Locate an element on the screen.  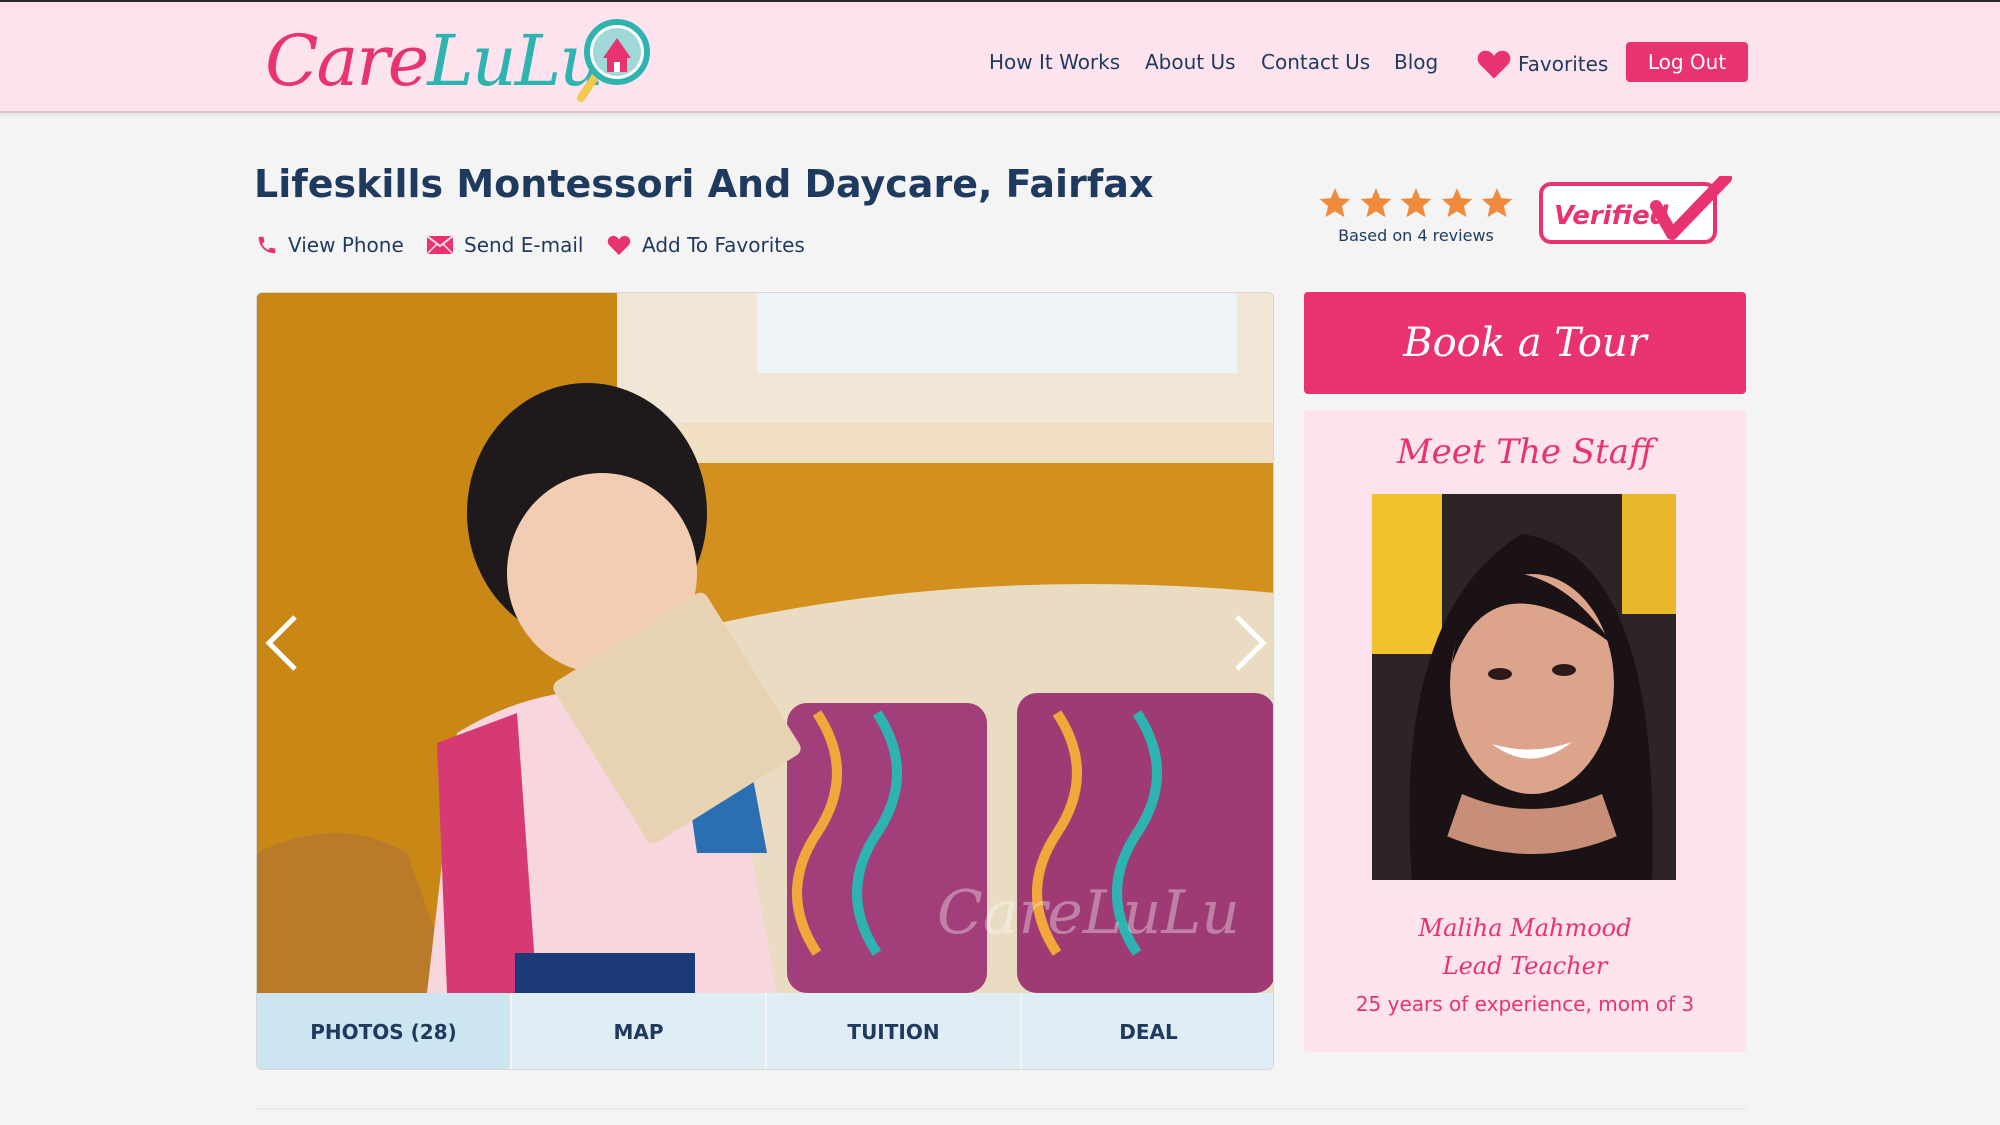
nav-blog: Blog is located at coordinates (1416, 62).